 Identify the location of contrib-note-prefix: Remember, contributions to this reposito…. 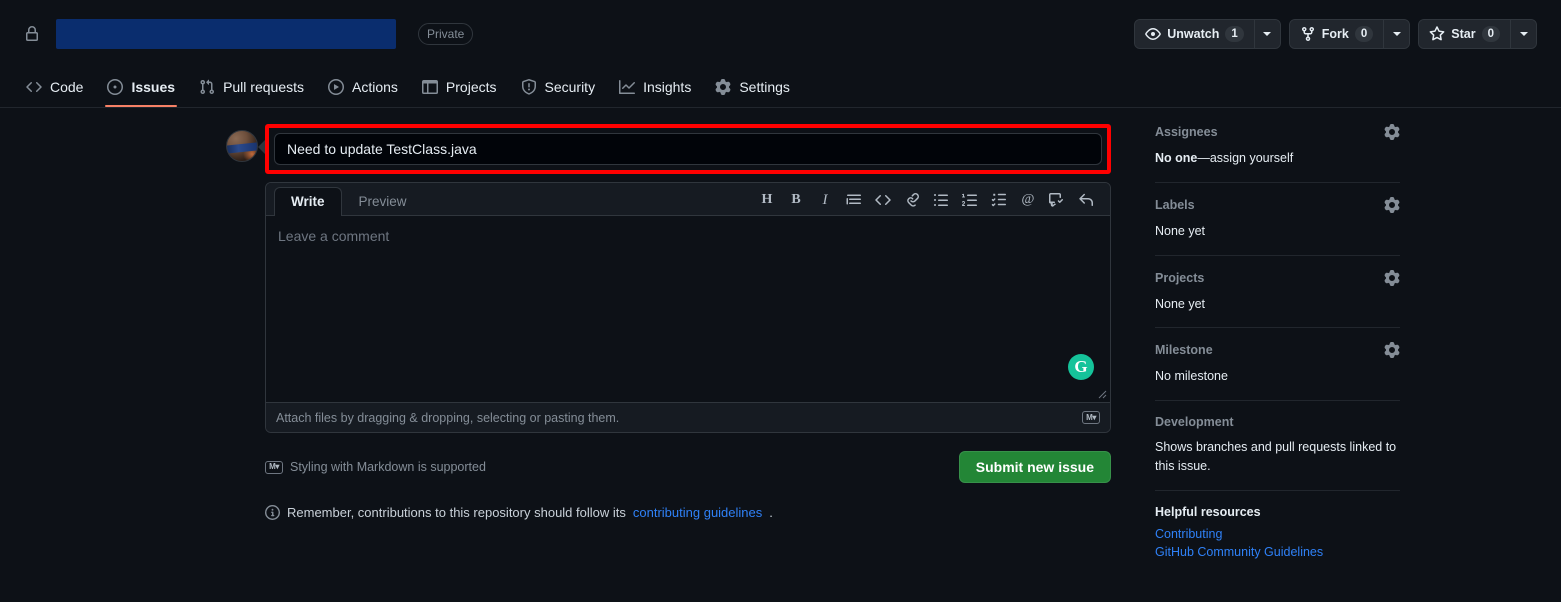
(456, 512).